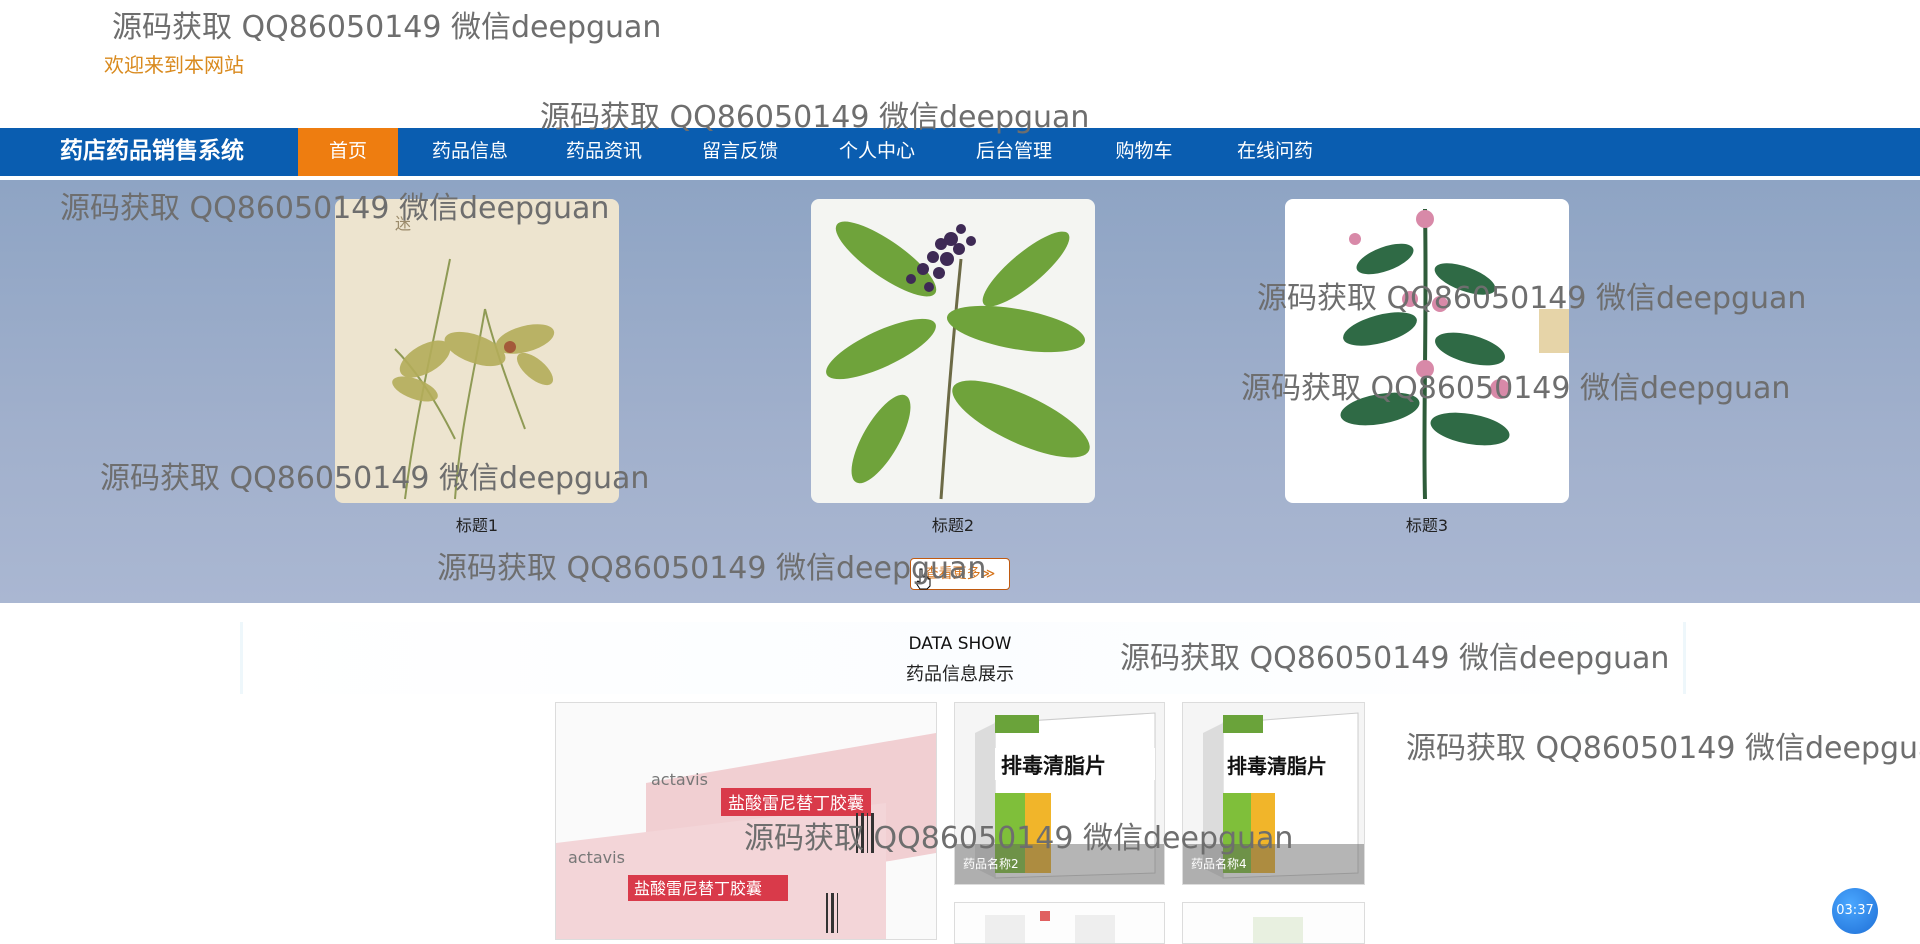 The width and height of the screenshot is (1920, 944). I want to click on carousel-card-3-title: 标题3, so click(1427, 524).